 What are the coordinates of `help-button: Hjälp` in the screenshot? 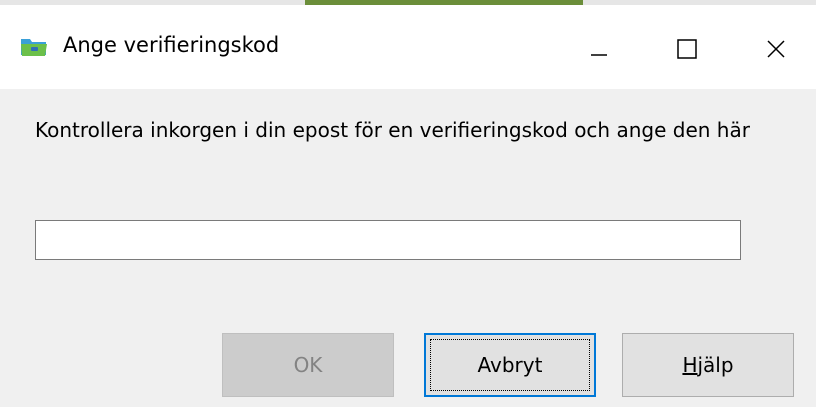 It's located at (708, 365).